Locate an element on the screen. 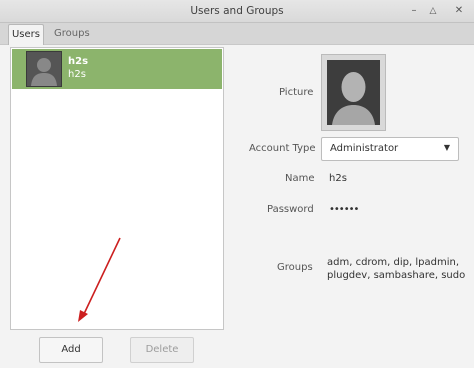  title-bar: Users and Groups – △ ✕ is located at coordinates (237, 11).